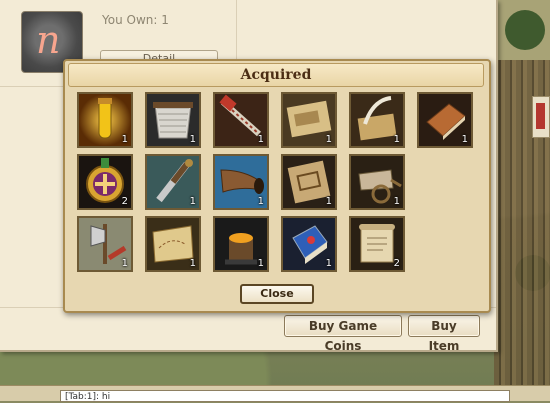 Image resolution: width=550 pixels, height=403 pixels. What do you see at coordinates (277, 294) in the screenshot?
I see `close-button: Close` at bounding box center [277, 294].